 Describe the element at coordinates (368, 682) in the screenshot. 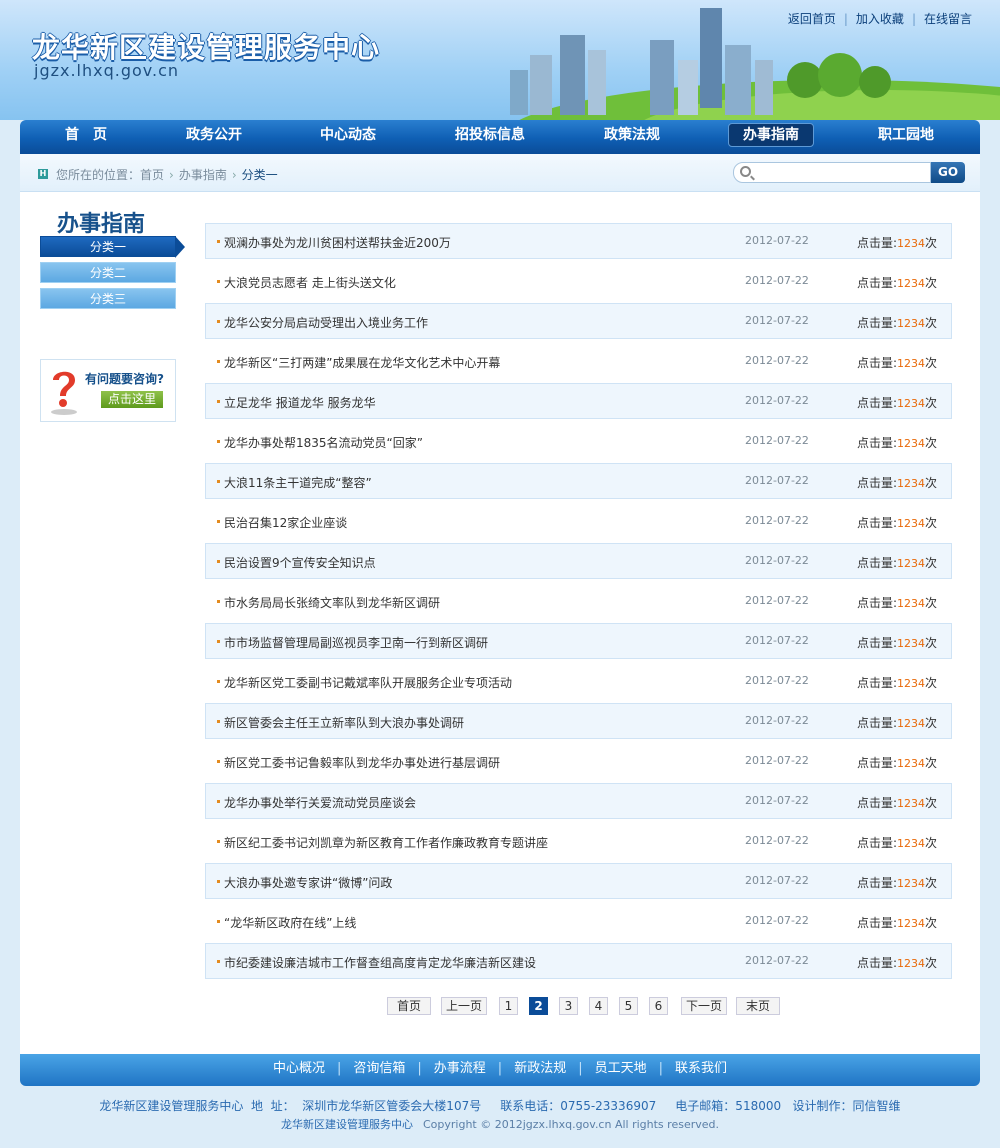

I see `article-title-link: 龙华新区党工委副书记戴斌率队开展服务企业专项活动` at that location.